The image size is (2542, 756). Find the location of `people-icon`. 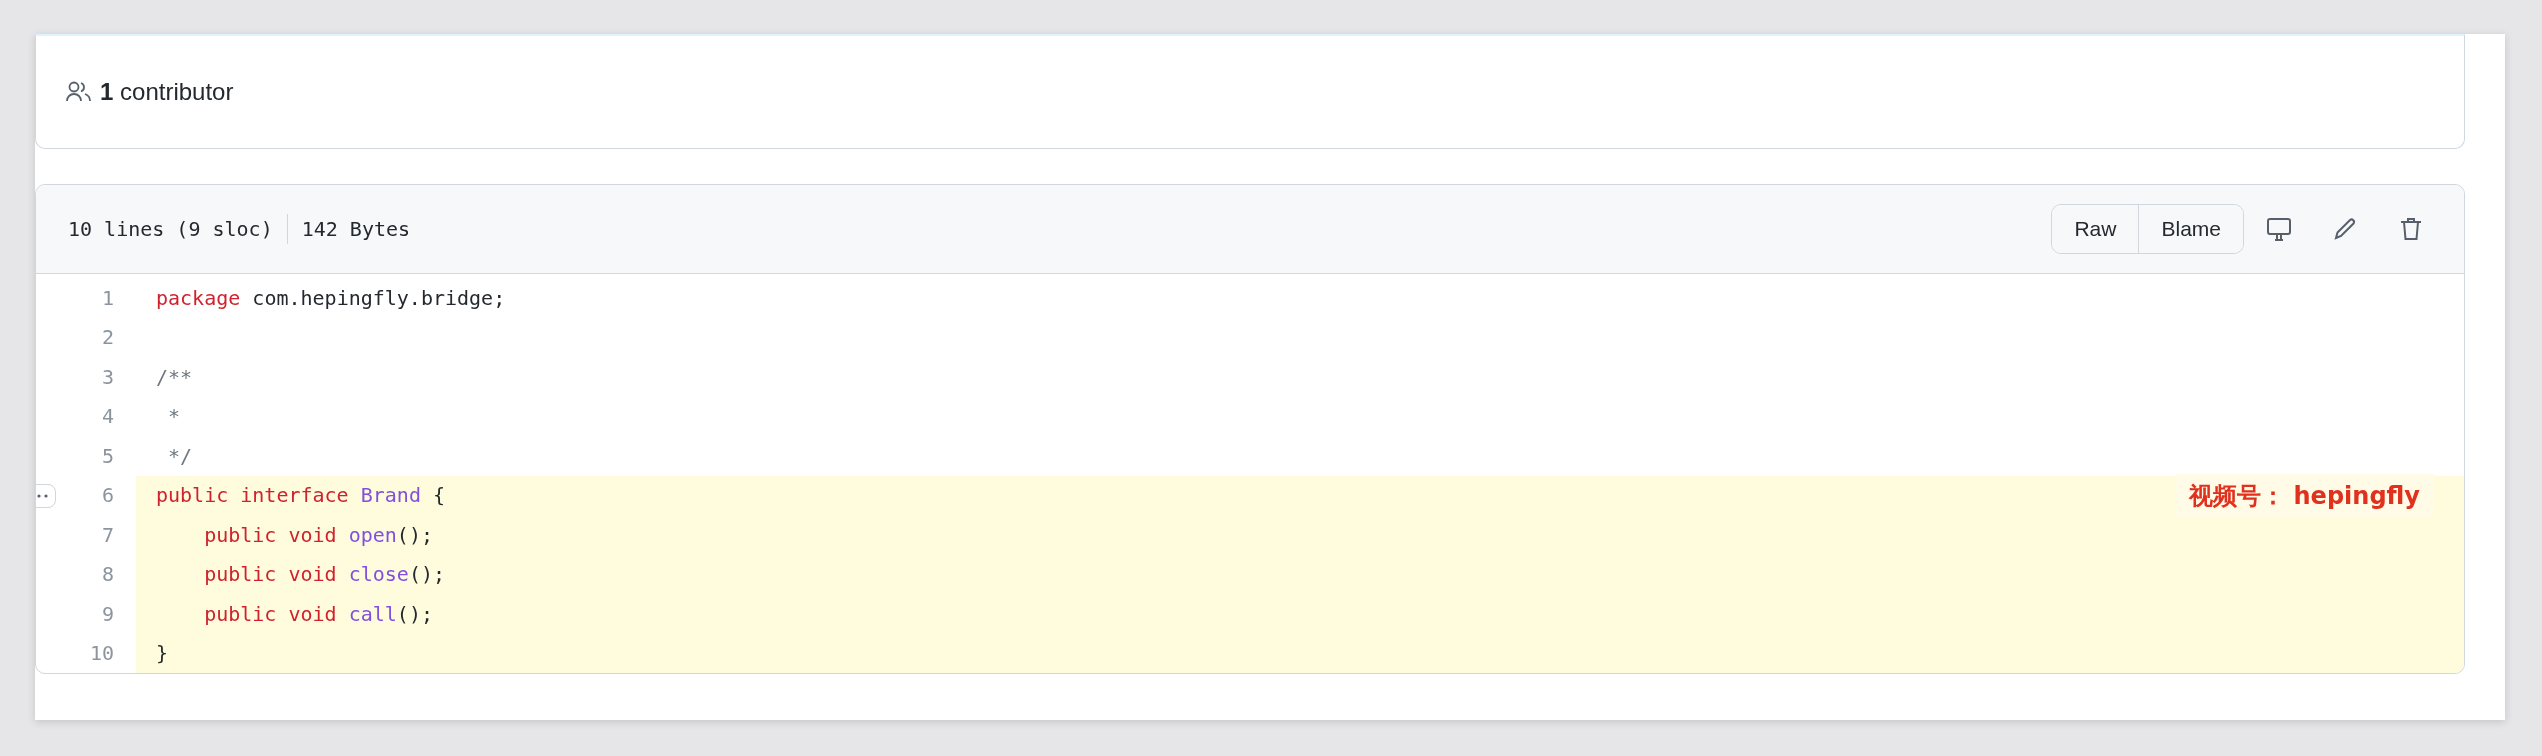

people-icon is located at coordinates (79, 92).